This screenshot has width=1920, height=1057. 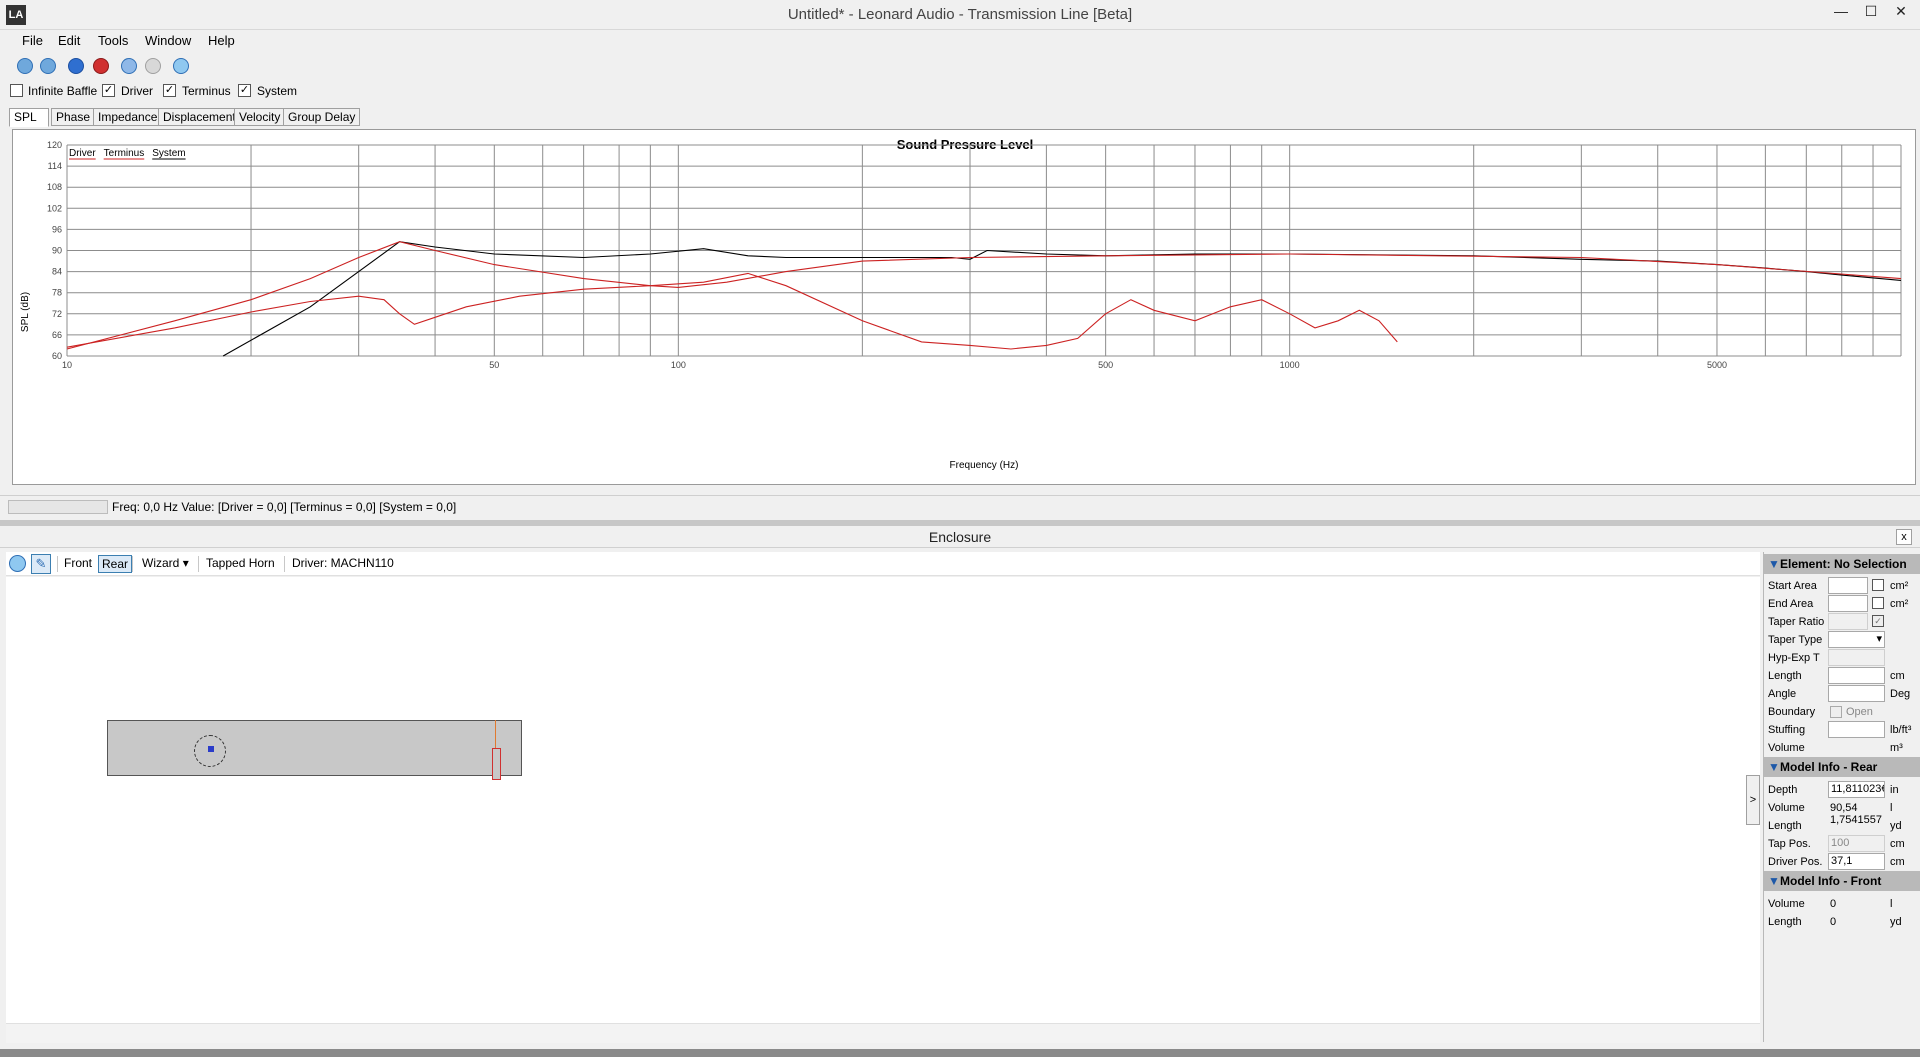 What do you see at coordinates (1856, 639) in the screenshot?
I see `taper-type-select: ▾` at bounding box center [1856, 639].